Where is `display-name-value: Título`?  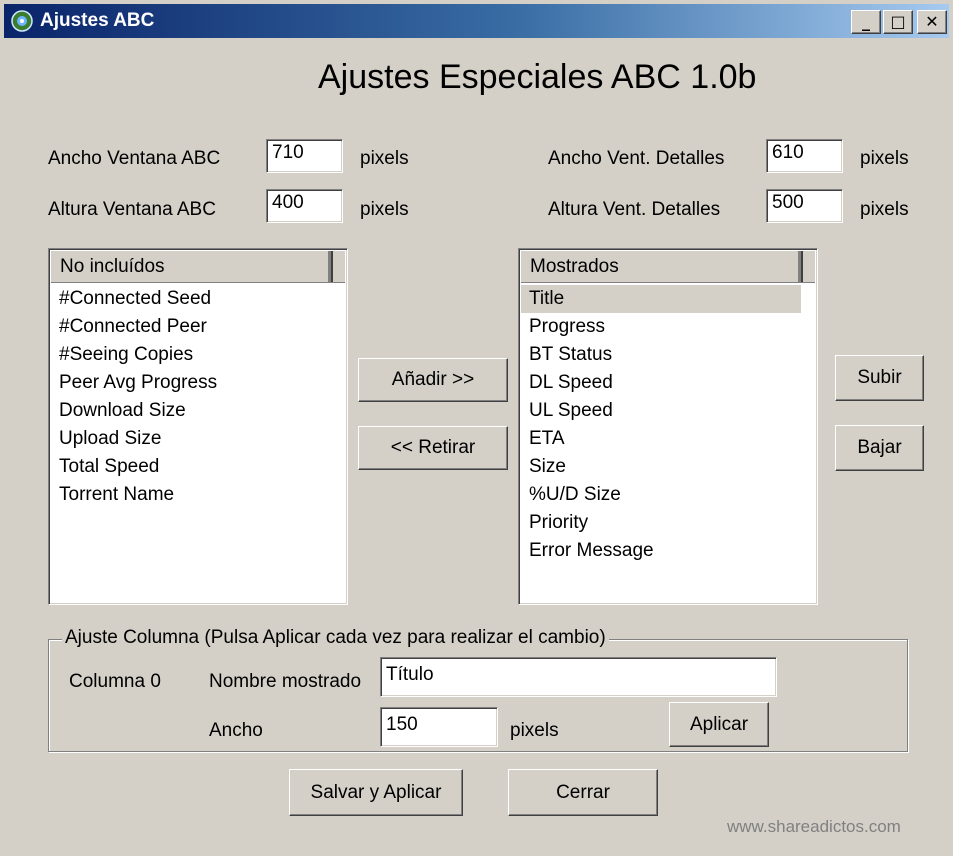 display-name-value: Título is located at coordinates (410, 674).